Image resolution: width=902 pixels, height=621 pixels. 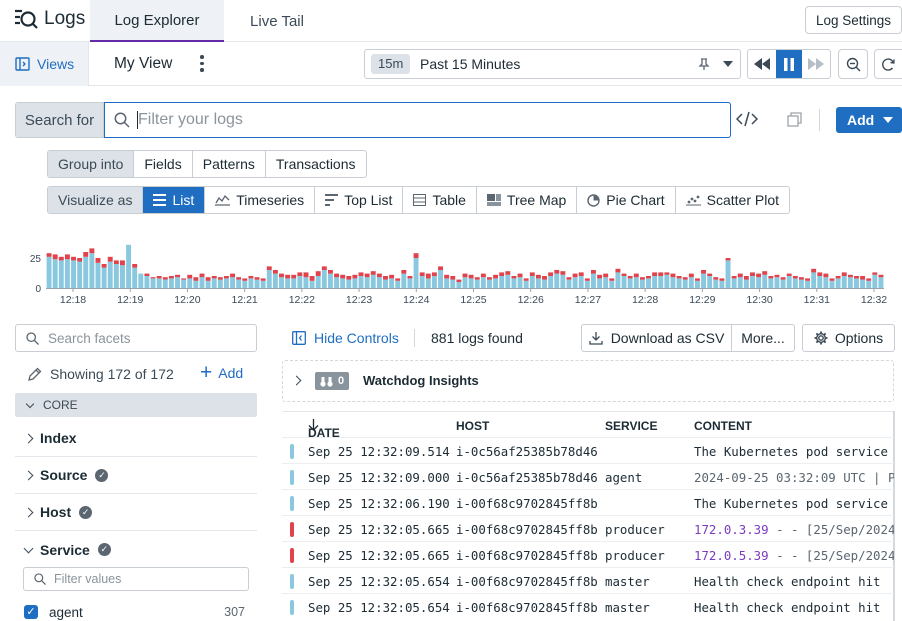 What do you see at coordinates (853, 20) in the screenshot?
I see `log-settings-button: Log Settings` at bounding box center [853, 20].